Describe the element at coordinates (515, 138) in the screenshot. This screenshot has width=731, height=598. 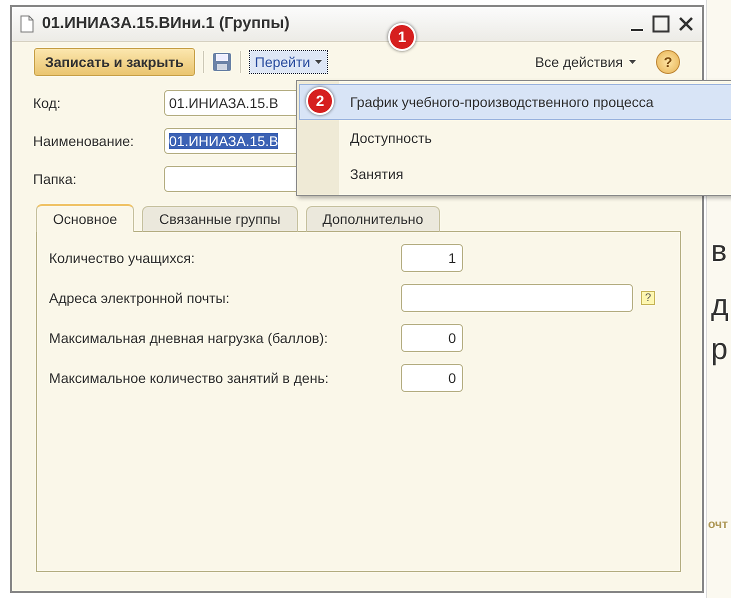
I see `menu-item: Доступность` at that location.